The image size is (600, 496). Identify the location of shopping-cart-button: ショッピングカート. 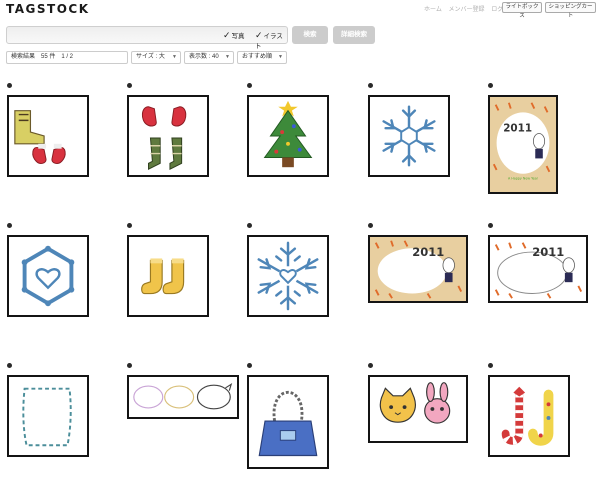
(570, 10).